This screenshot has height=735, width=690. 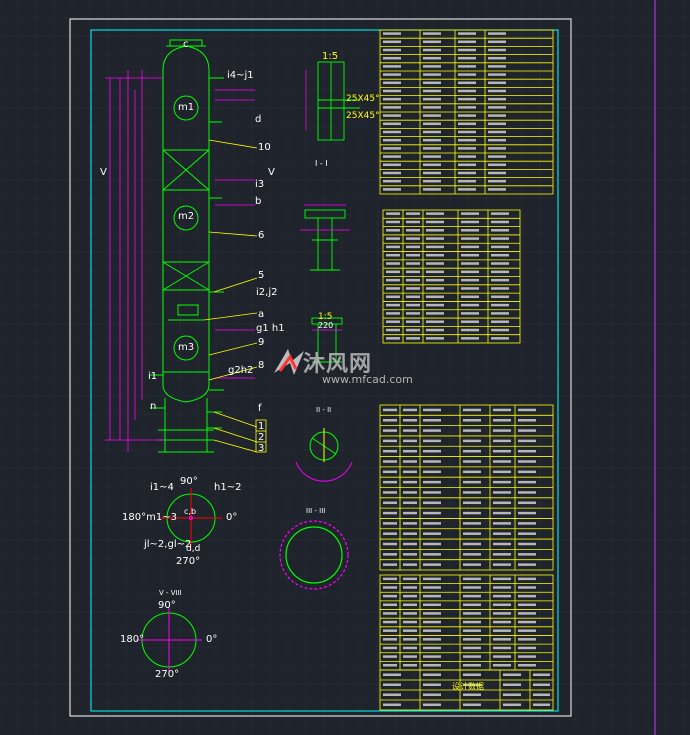 I want to click on label-section-v-right: V, so click(x=271, y=172).